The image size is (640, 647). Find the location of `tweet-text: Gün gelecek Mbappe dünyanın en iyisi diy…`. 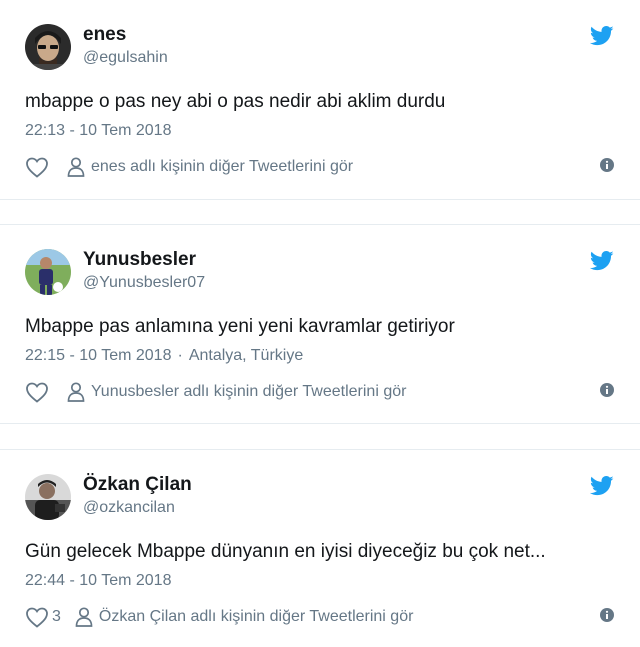

tweet-text: Gün gelecek Mbappe dünyanın en iyisi diy… is located at coordinates (285, 551).